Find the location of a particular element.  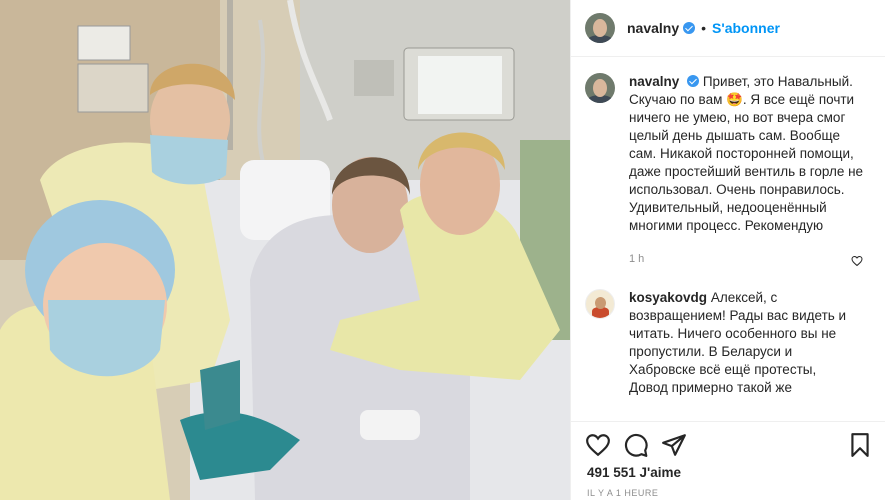

comment-like-heart-icon is located at coordinates (857, 261).